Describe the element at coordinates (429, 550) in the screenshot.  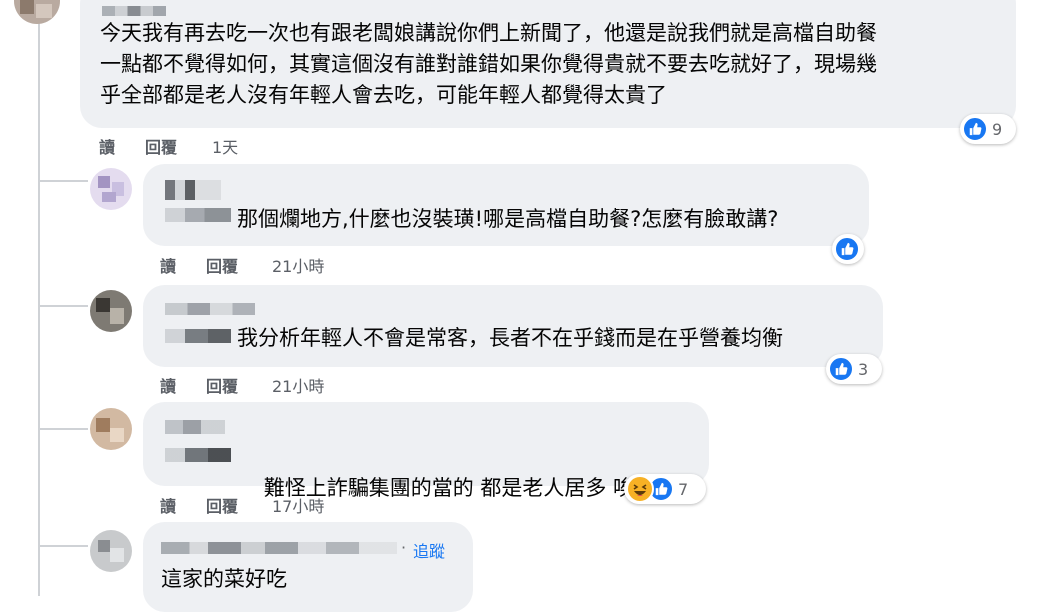
I see `follow-button: 追蹤` at that location.